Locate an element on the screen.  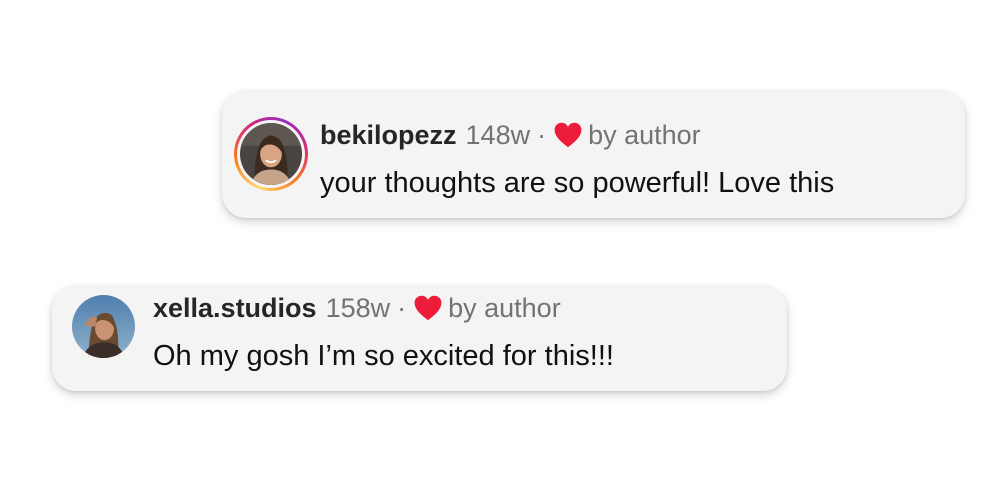
username-link: bekilopezz is located at coordinates (388, 135).